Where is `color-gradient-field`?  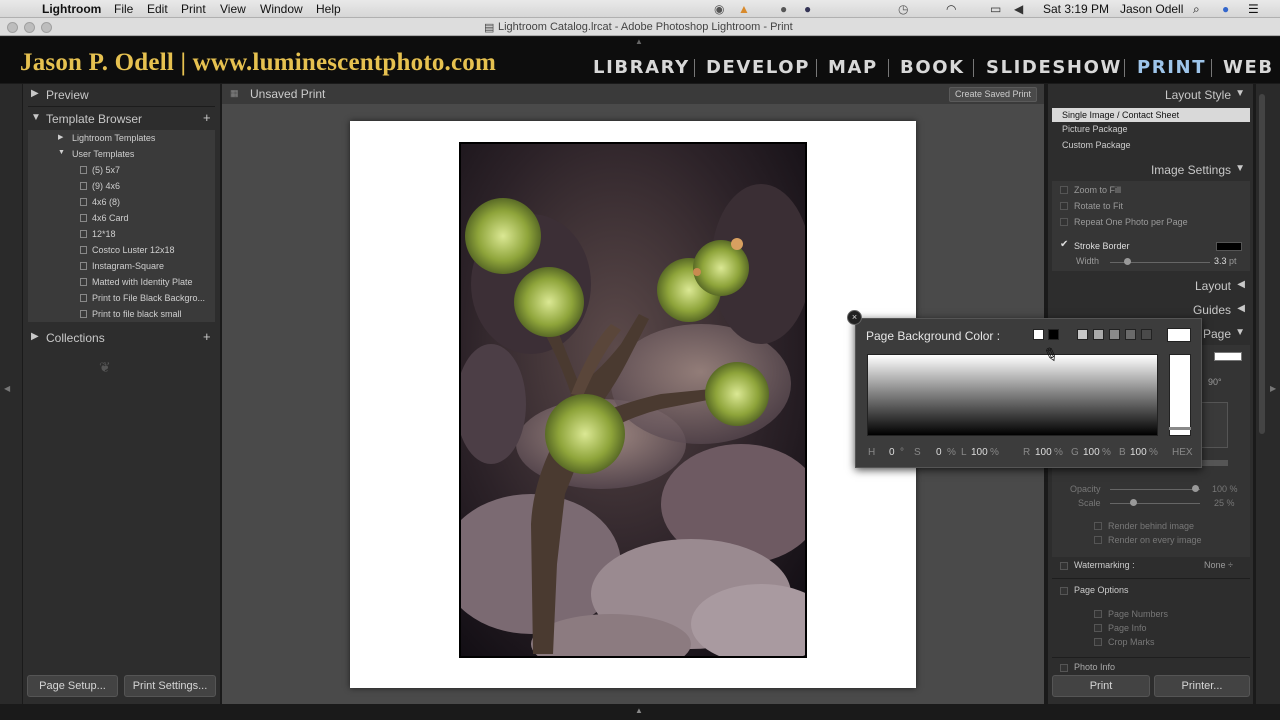
color-gradient-field is located at coordinates (1012, 395).